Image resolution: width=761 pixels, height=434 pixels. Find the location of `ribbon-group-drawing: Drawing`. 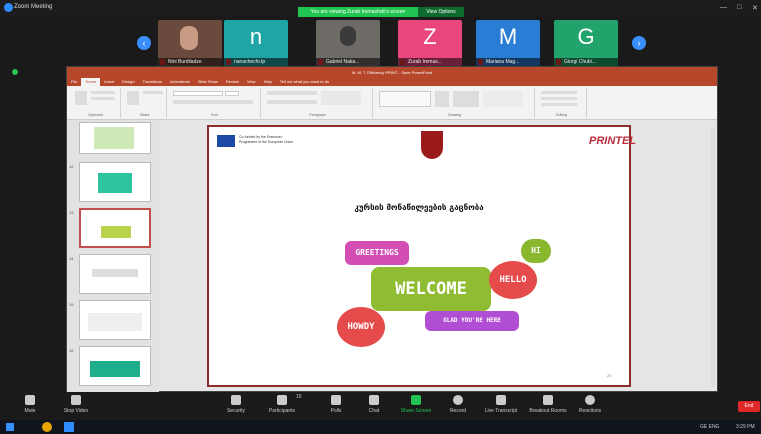

ribbon-group-drawing: Drawing is located at coordinates (455, 103).